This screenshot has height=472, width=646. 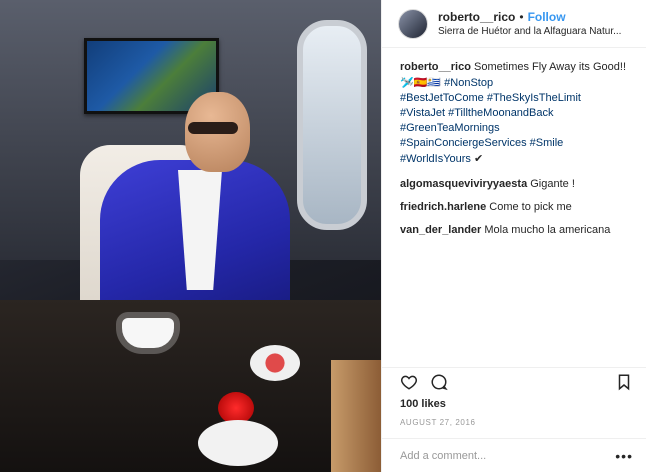 What do you see at coordinates (356, 416) in the screenshot?
I see `wood-panel` at bounding box center [356, 416].